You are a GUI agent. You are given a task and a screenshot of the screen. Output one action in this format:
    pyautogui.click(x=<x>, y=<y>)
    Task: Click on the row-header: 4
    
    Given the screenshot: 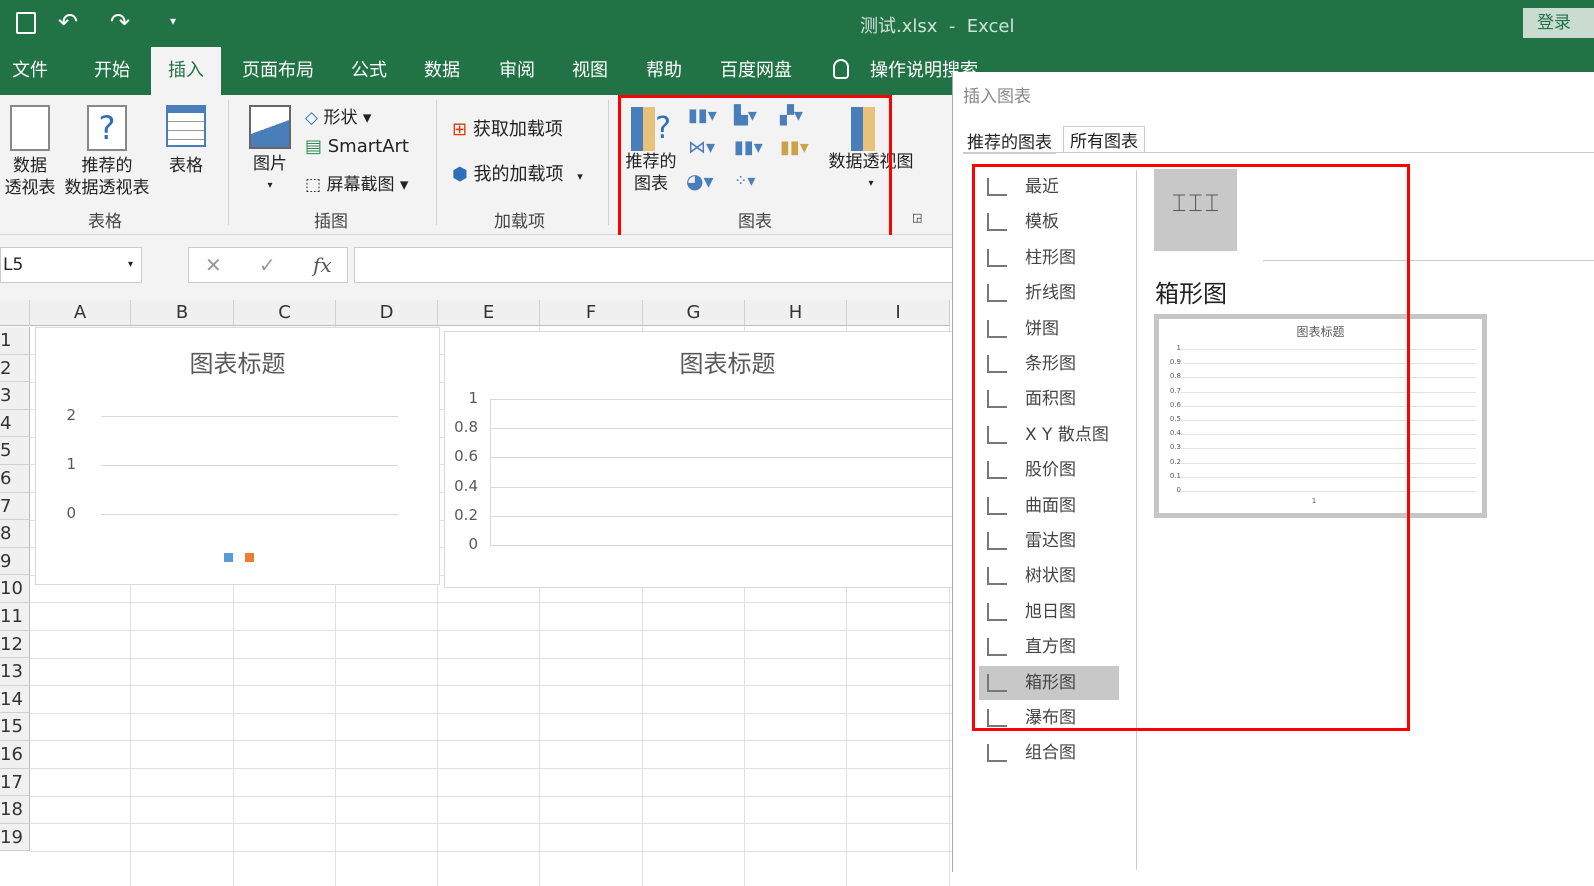 What is the action you would take?
    pyautogui.click(x=15, y=423)
    